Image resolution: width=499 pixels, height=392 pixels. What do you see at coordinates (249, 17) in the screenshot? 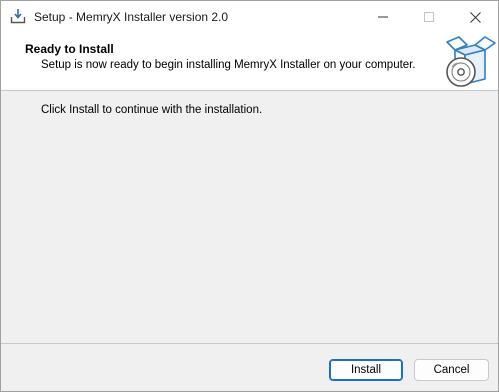
I see `title-bar: Setup - MemryX Installer version 2.0` at bounding box center [249, 17].